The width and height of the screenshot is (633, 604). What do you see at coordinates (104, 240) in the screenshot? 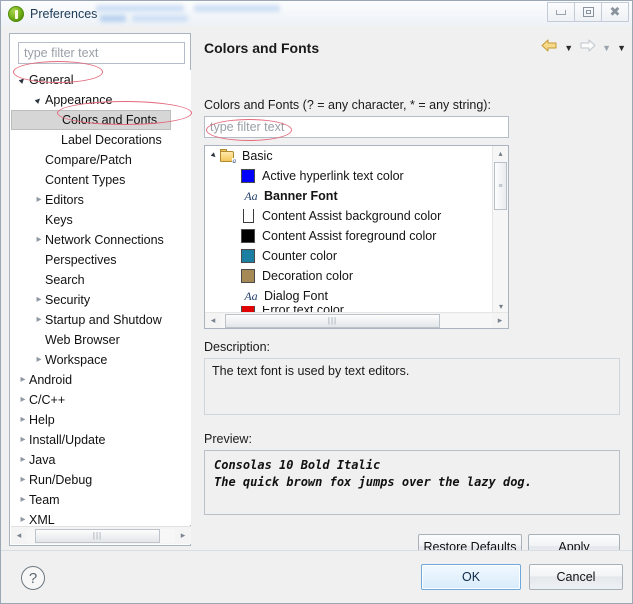
I see `sidebar-item-label: Network Connections` at bounding box center [104, 240].